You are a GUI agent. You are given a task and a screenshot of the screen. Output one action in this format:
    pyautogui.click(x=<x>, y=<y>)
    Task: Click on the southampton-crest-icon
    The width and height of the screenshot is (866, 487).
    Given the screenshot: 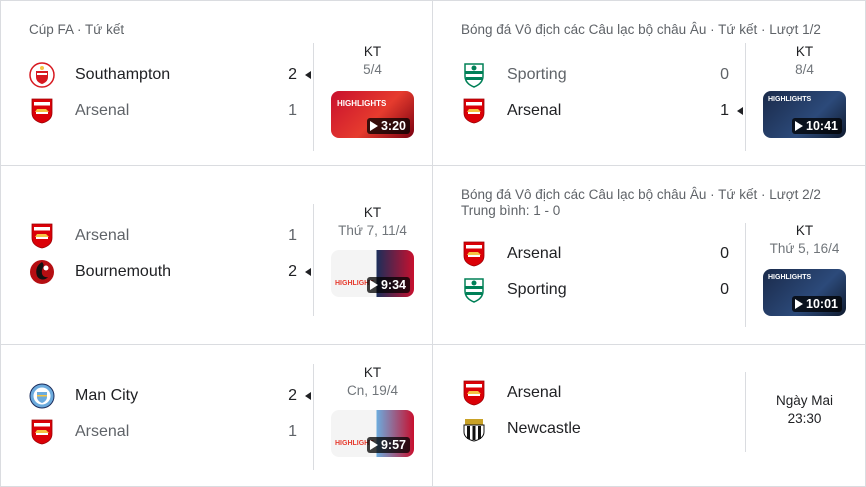 What is the action you would take?
    pyautogui.click(x=42, y=75)
    